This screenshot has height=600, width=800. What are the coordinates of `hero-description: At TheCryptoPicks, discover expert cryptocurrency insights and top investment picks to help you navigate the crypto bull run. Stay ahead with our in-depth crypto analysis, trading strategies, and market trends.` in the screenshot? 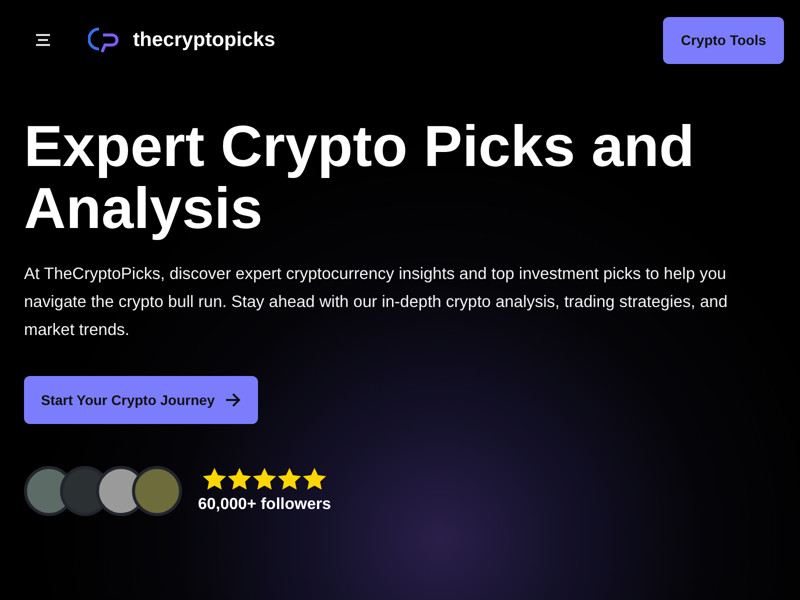 It's located at (376, 302).